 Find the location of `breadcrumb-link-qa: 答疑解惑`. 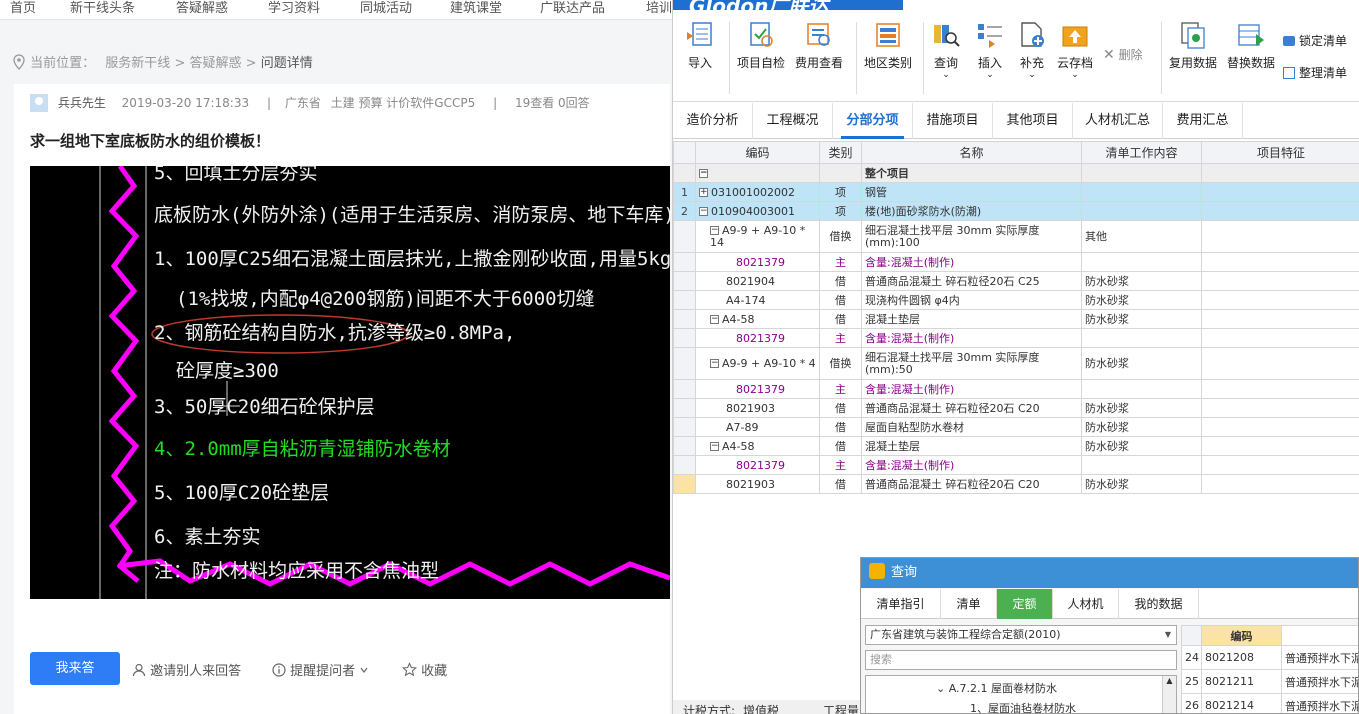

breadcrumb-link-qa: 答疑解惑 is located at coordinates (216, 63).